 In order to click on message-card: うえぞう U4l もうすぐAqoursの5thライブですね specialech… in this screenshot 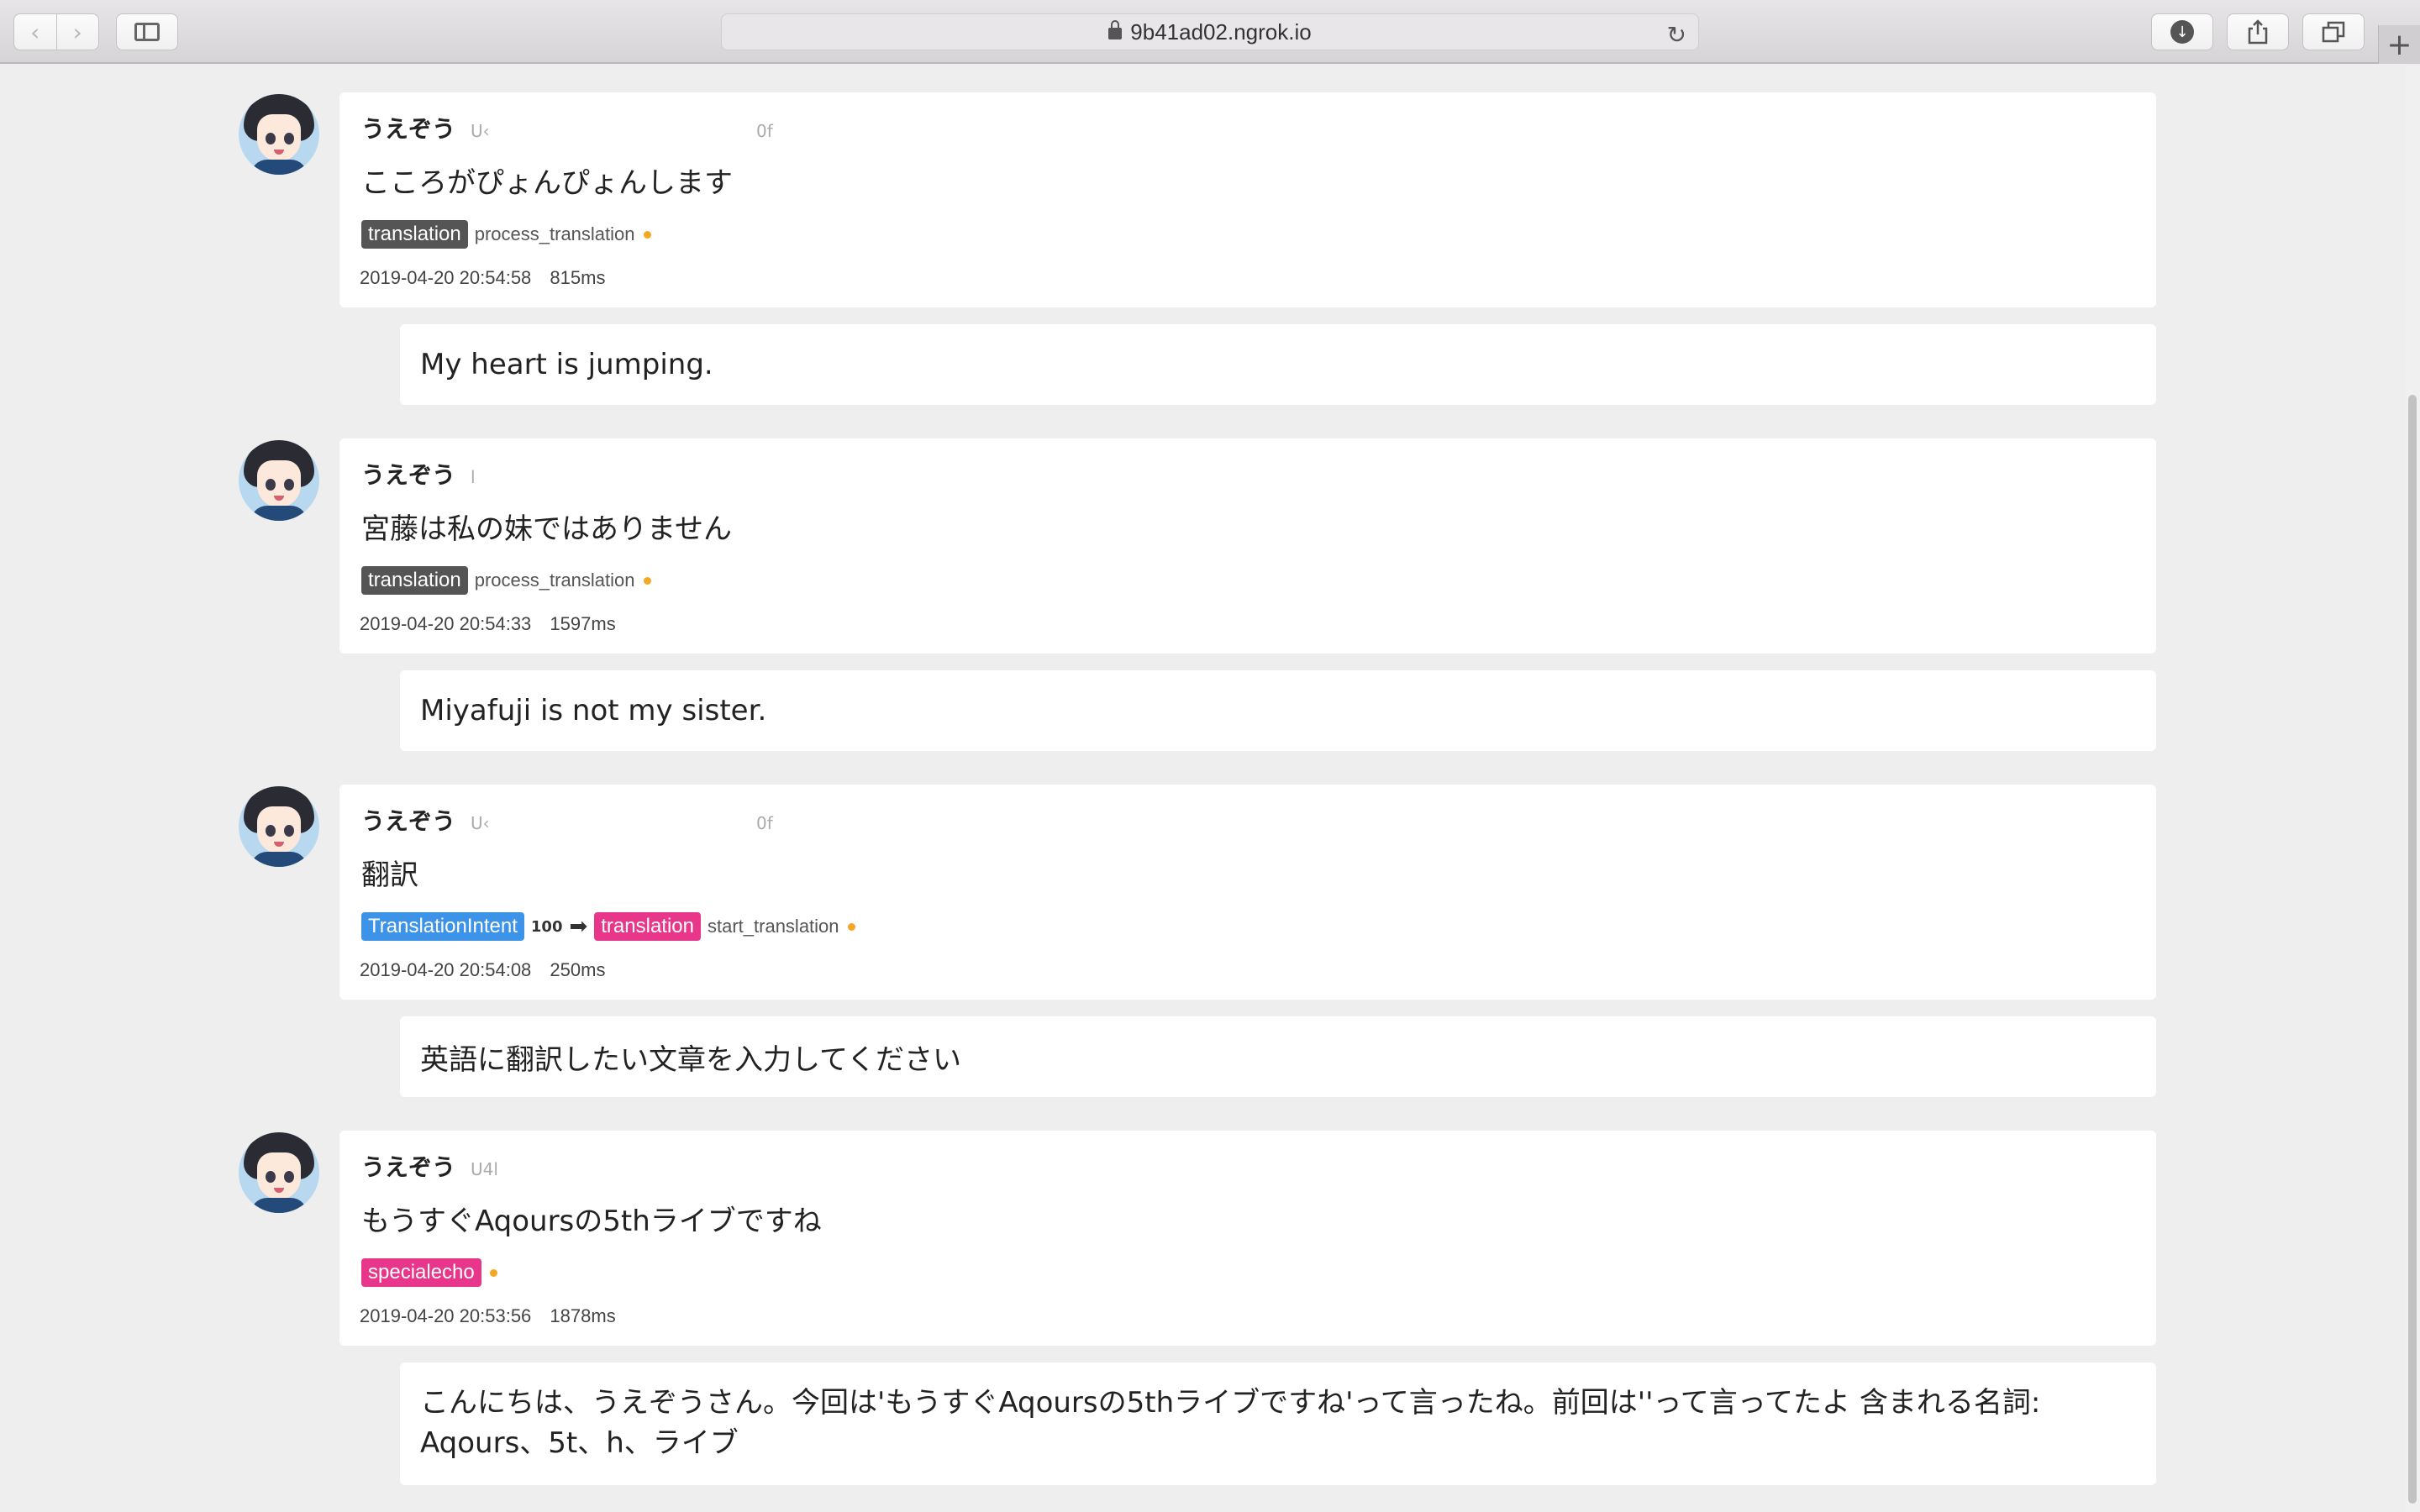, I will do `click(1247, 1238)`.